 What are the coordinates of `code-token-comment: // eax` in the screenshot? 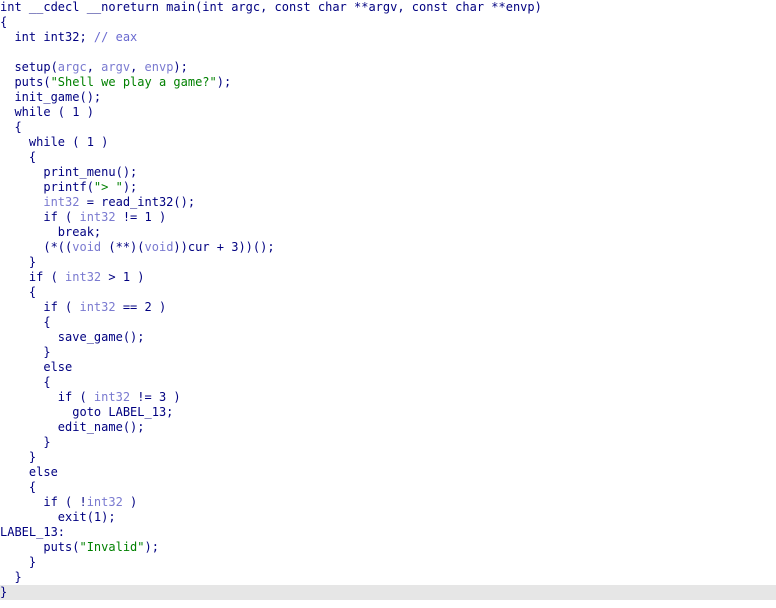 It's located at (115, 37).